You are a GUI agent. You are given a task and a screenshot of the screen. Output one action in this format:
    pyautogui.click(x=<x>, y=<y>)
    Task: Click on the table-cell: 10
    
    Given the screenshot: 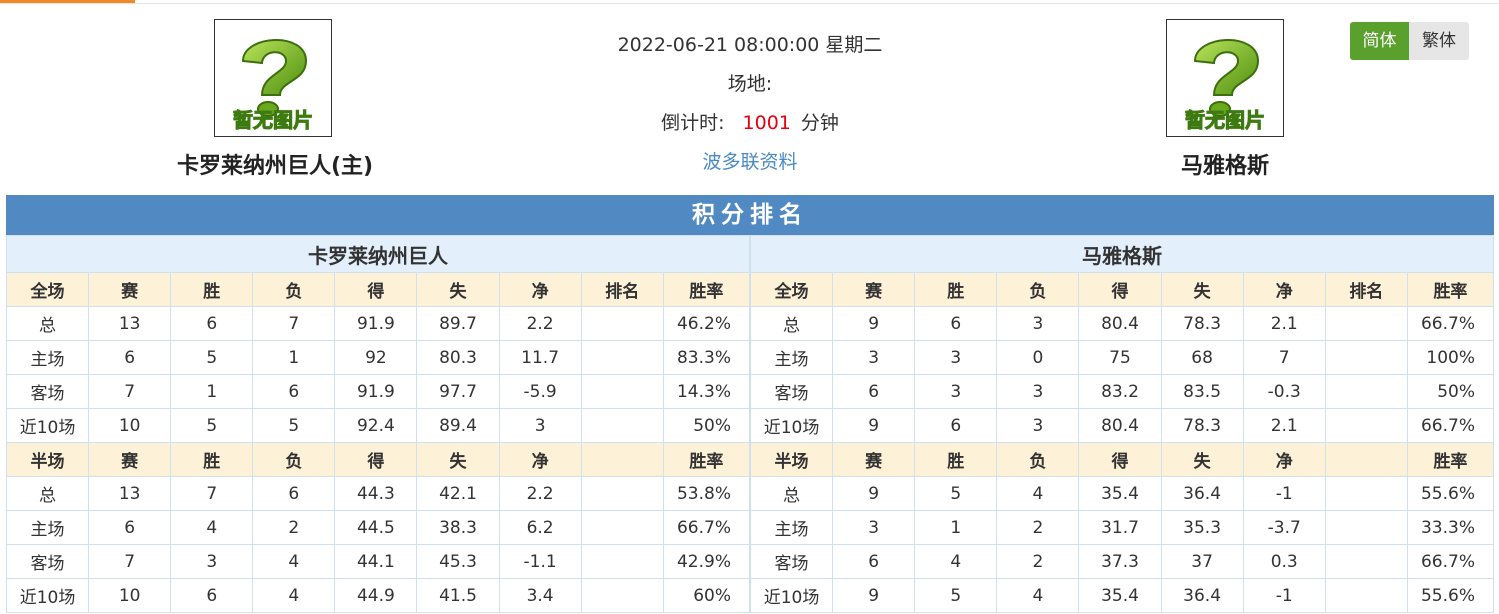 What is the action you would take?
    pyautogui.click(x=130, y=425)
    